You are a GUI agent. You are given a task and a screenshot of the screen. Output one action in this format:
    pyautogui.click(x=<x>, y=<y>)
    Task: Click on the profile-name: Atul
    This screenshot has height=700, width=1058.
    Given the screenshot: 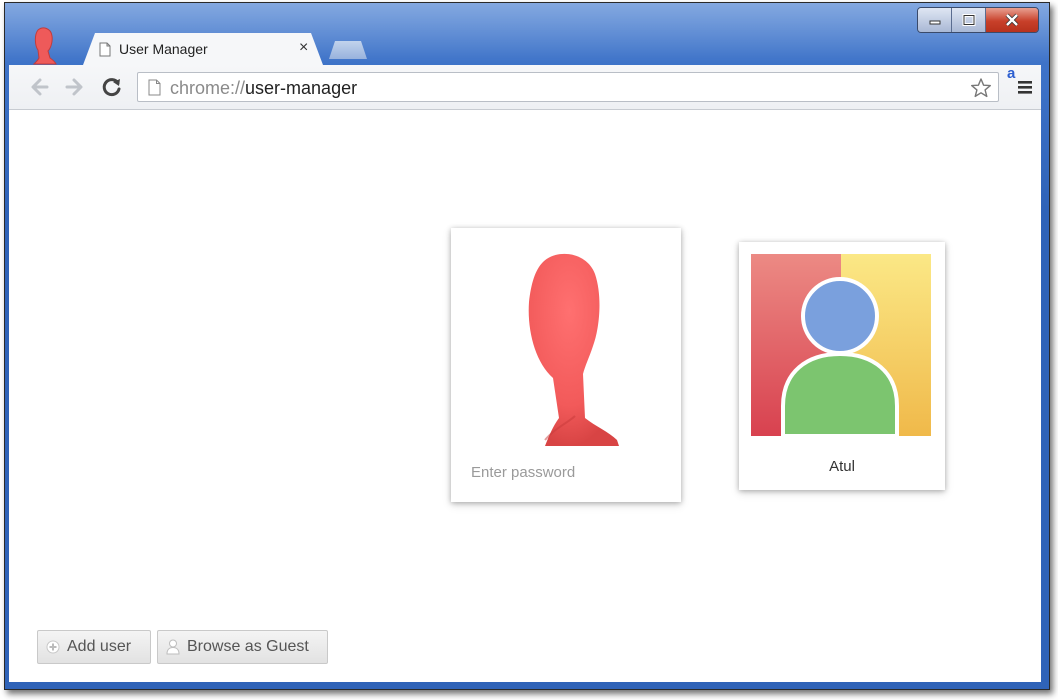 What is the action you would take?
    pyautogui.click(x=842, y=466)
    